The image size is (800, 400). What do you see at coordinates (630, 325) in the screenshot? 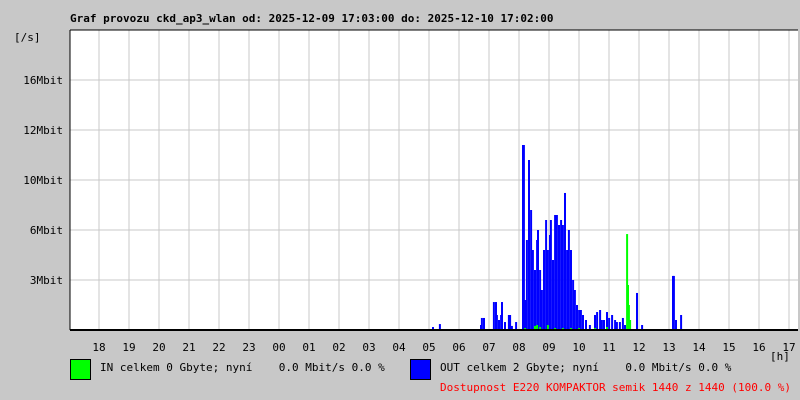
I see `in-bar` at bounding box center [630, 325].